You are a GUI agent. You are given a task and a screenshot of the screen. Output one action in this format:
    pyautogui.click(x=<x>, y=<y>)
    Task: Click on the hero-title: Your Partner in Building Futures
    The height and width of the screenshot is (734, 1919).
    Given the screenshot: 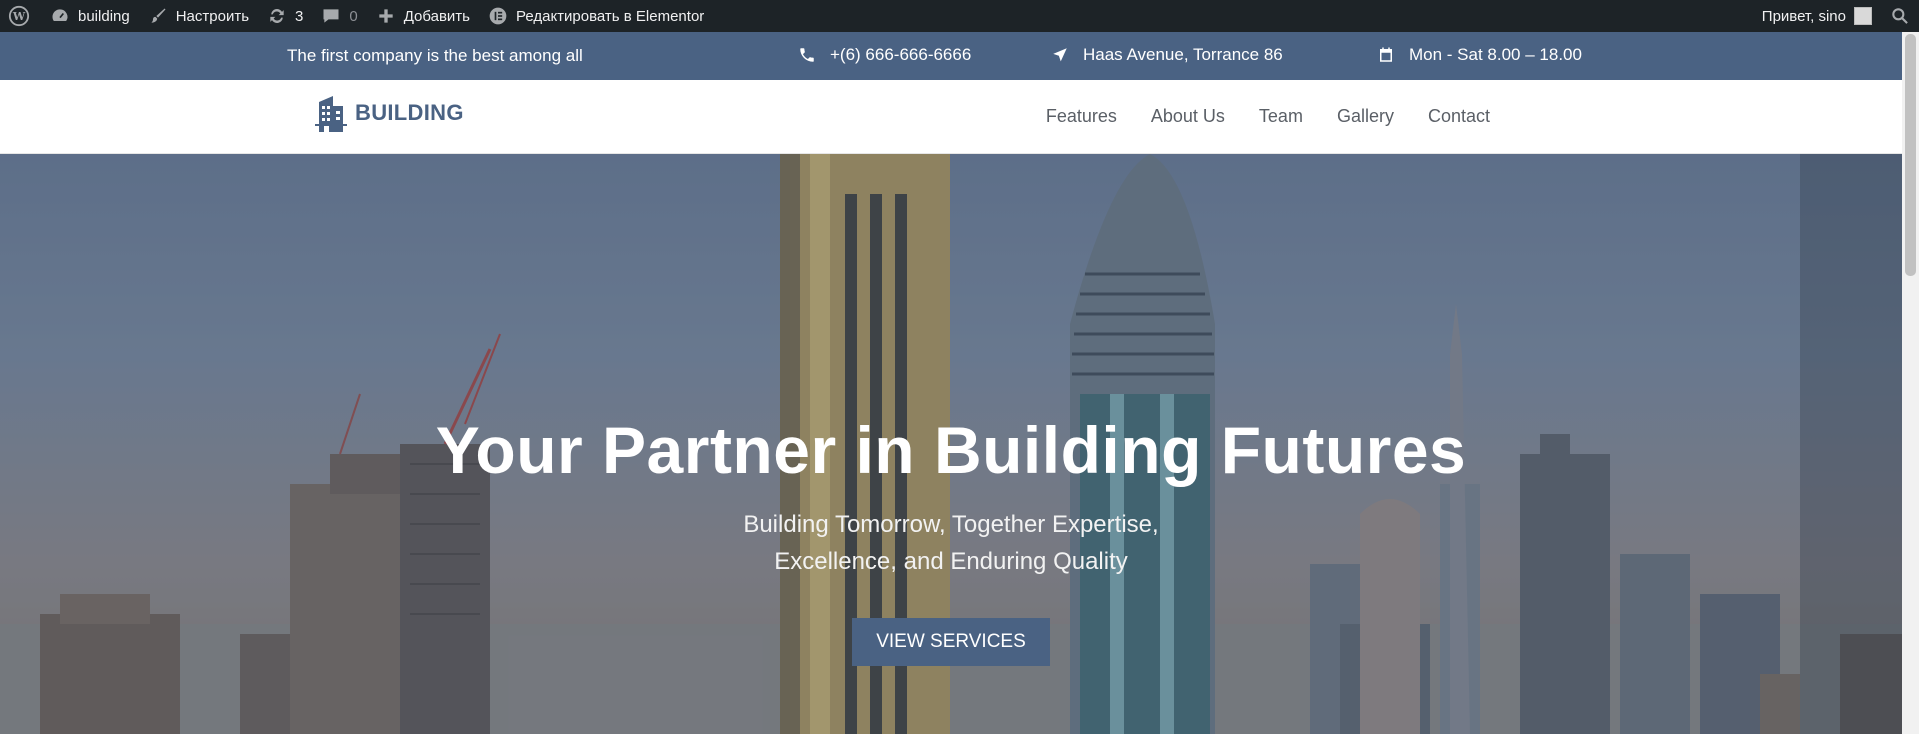 What is the action you would take?
    pyautogui.click(x=951, y=450)
    